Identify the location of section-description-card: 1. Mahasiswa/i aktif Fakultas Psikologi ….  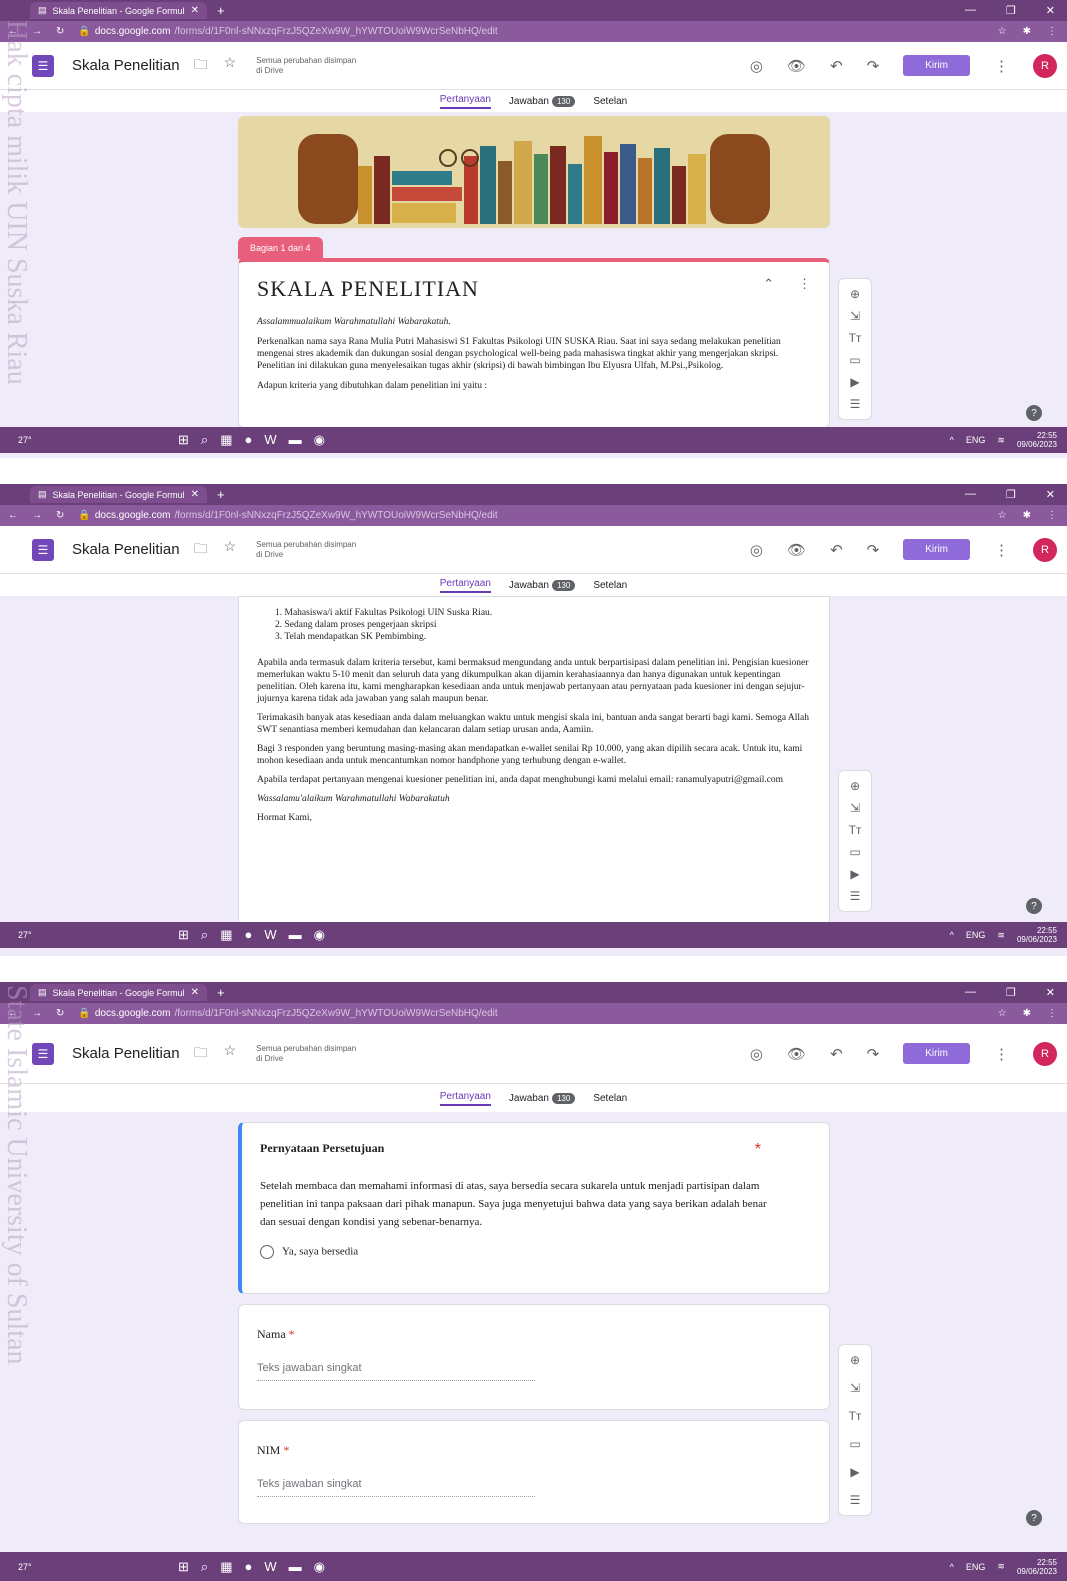
(534, 761).